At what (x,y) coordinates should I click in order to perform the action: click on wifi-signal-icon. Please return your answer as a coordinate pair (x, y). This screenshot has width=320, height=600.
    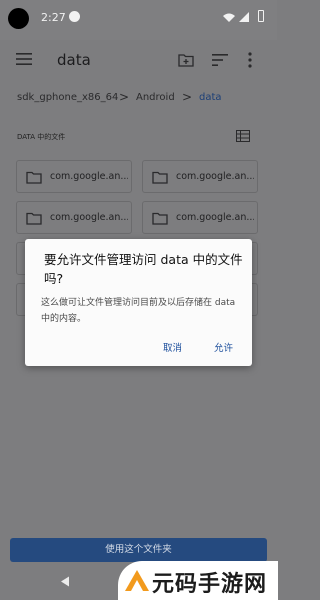
    Looking at the image, I should click on (236, 17).